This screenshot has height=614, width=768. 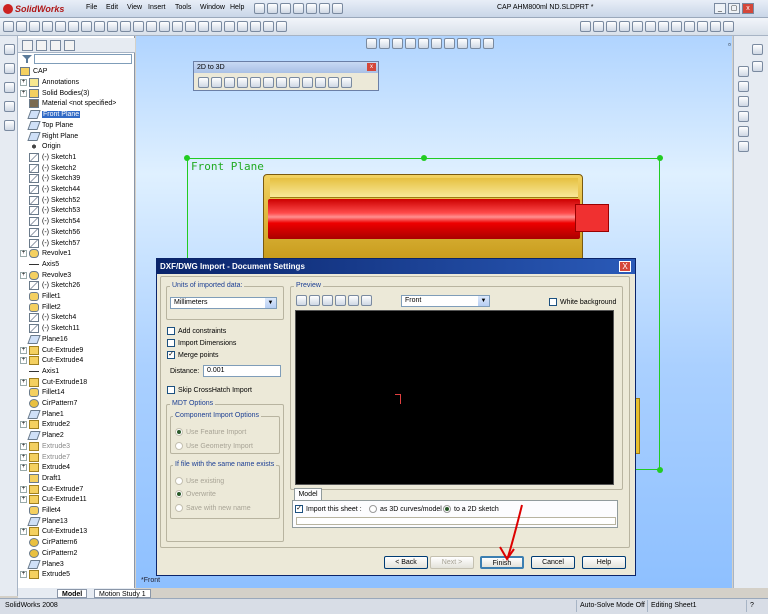 I want to click on appearances-icon, so click(x=743, y=146).